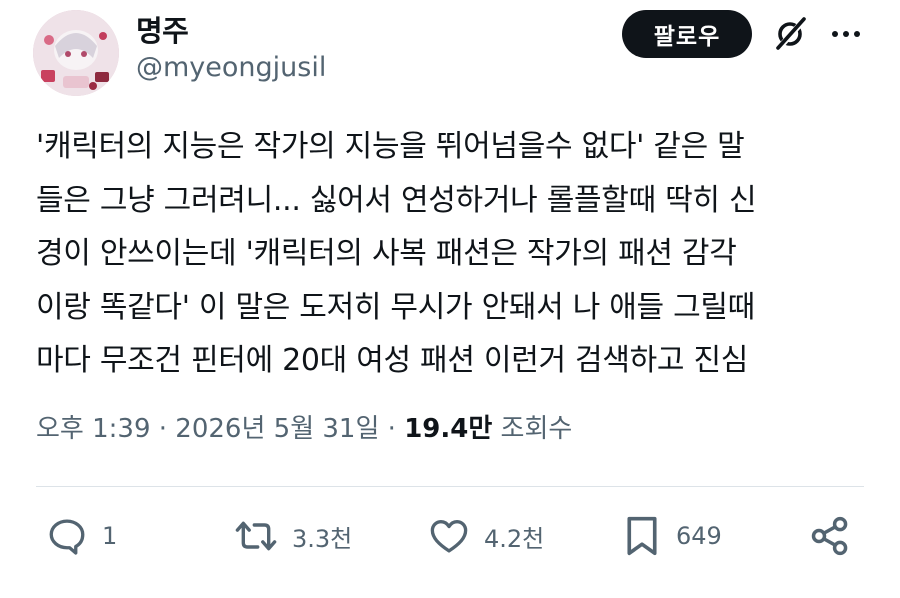 The height and width of the screenshot is (598, 900). I want to click on divider, so click(450, 486).